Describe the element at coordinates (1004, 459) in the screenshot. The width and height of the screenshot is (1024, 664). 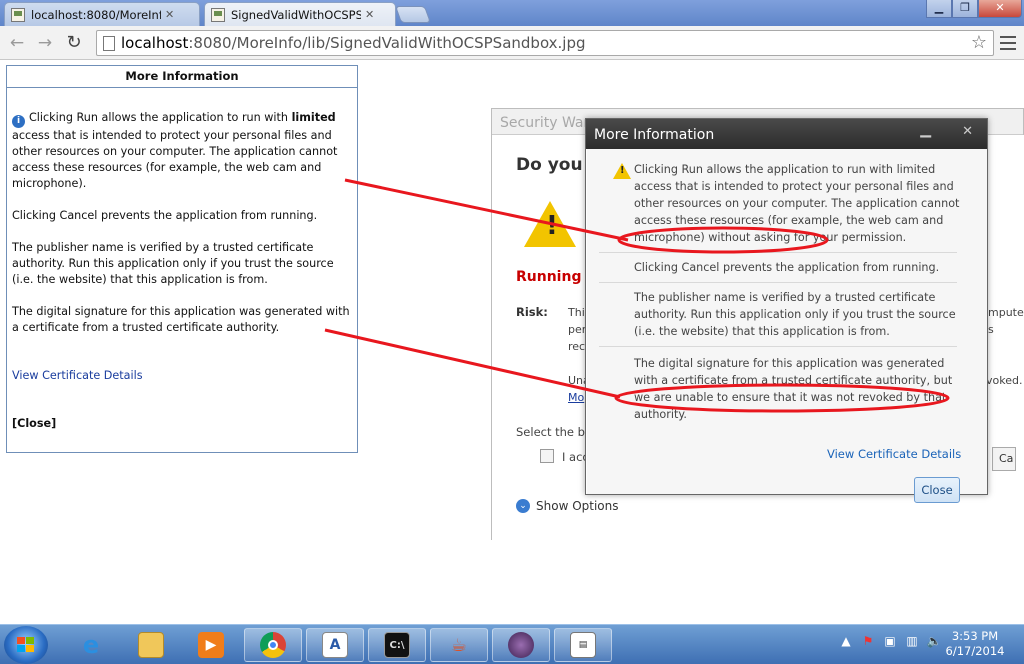
I see `cancel-button: Ca` at that location.